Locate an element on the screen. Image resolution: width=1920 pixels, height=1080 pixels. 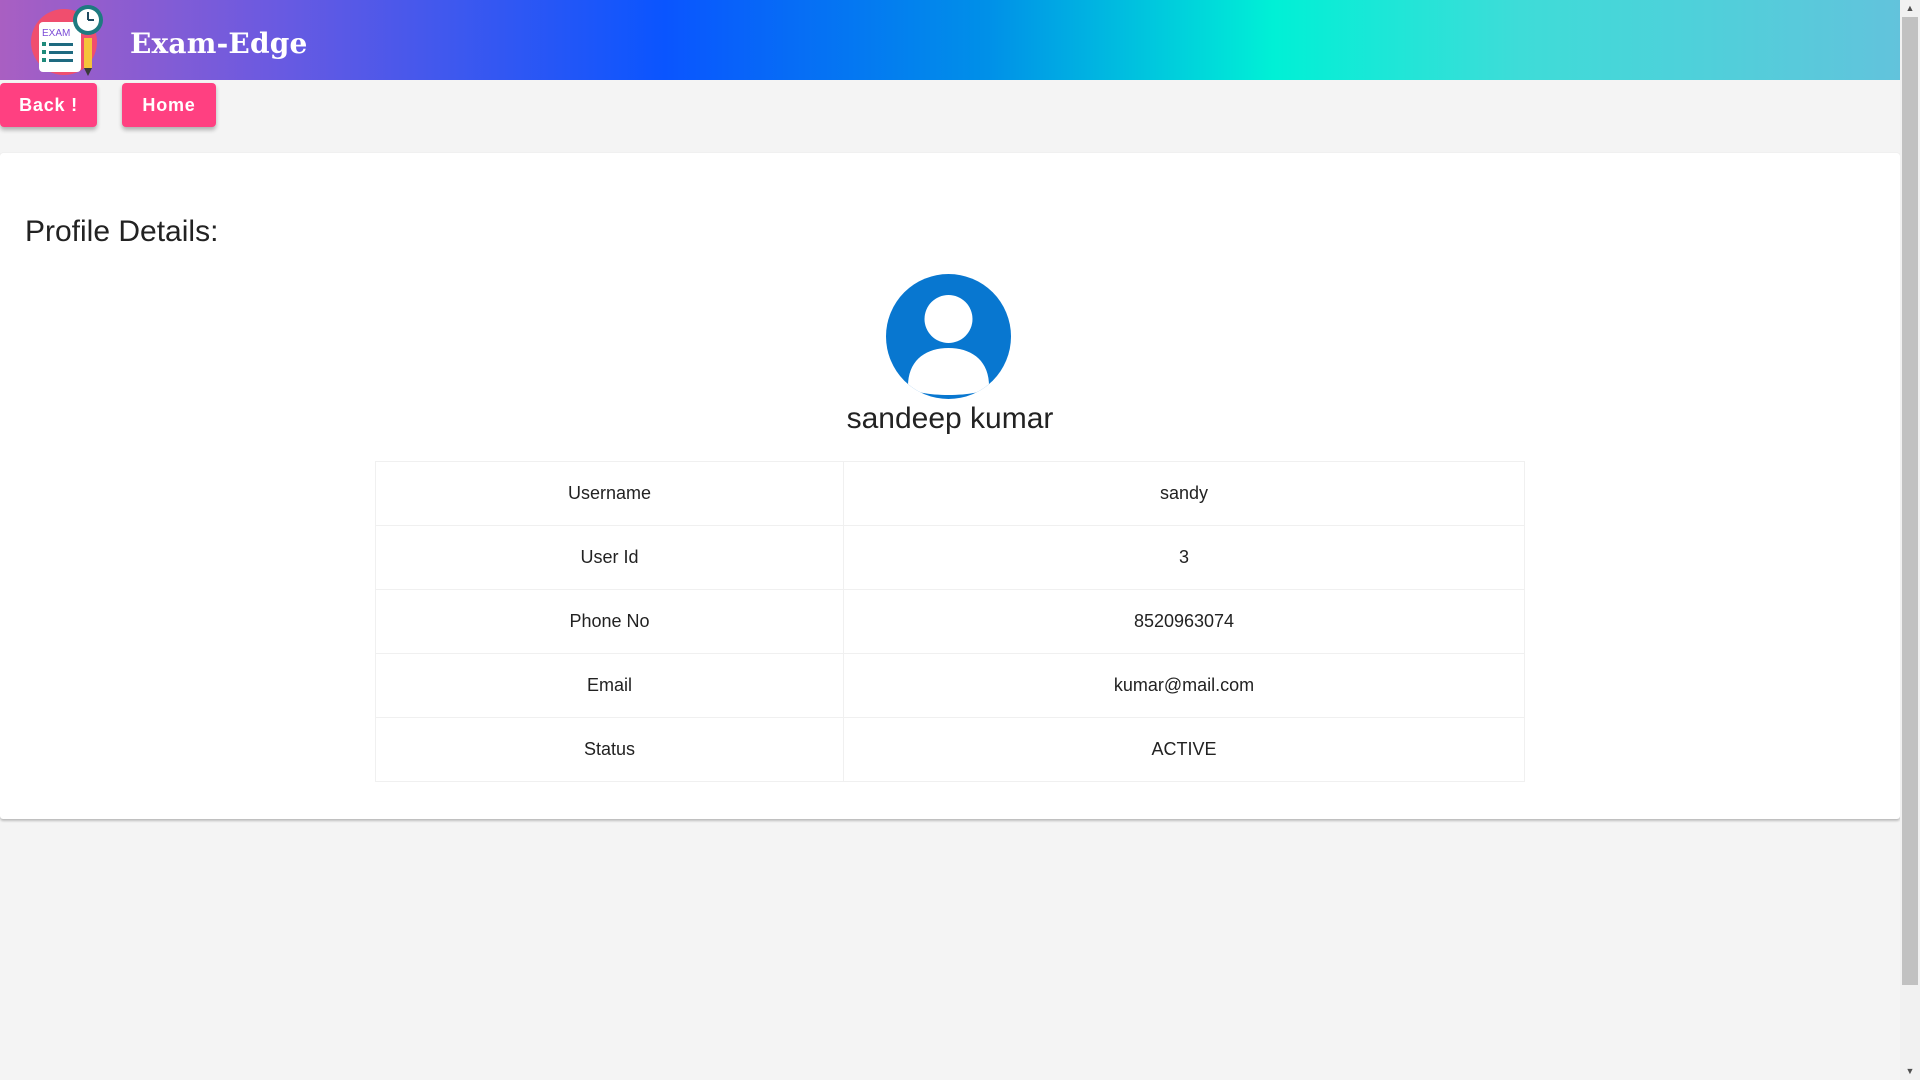
profile-full-name: sandeep kumar is located at coordinates (950, 418).